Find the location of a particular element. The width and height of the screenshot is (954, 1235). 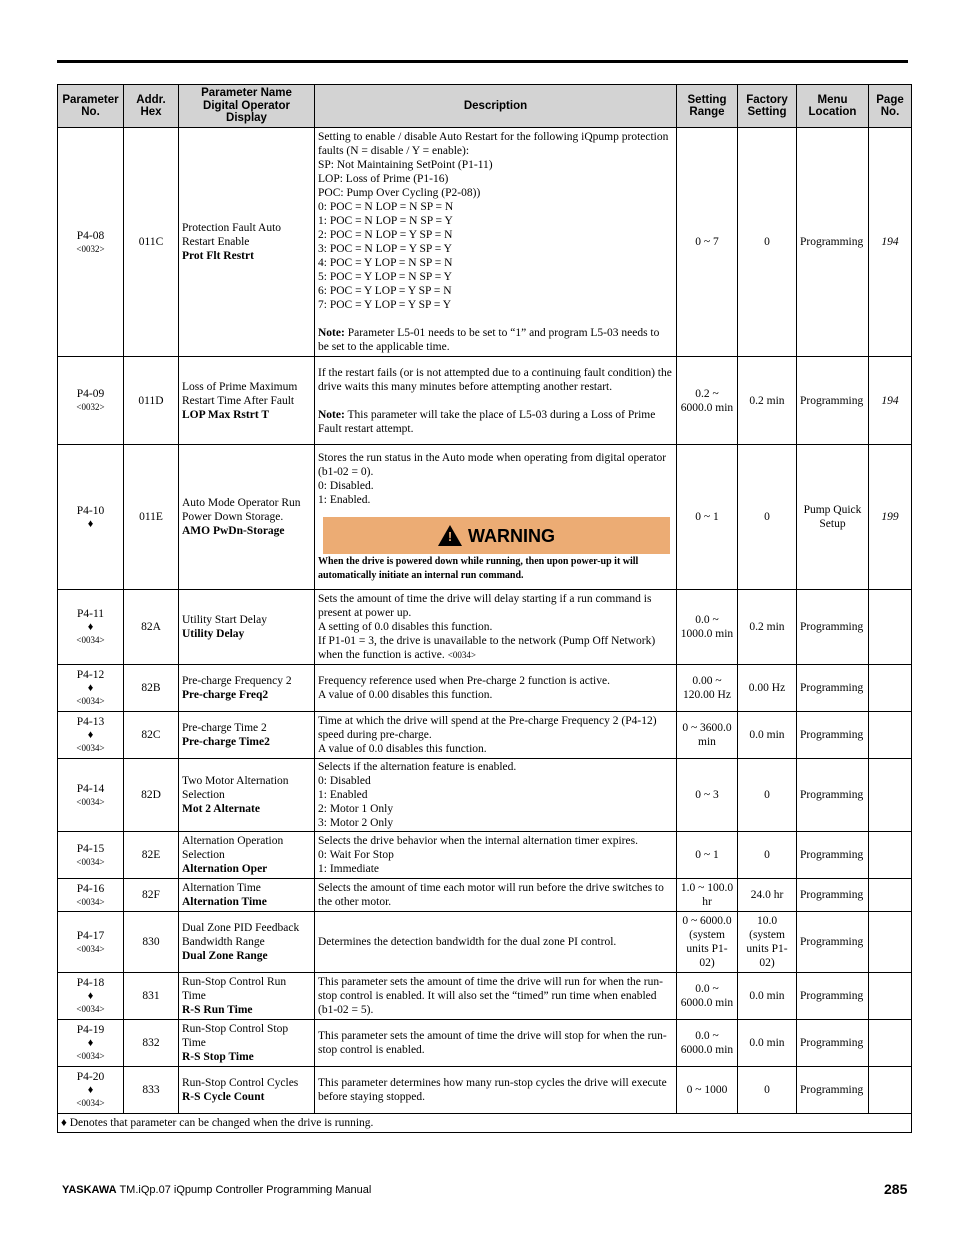

header-menu-location: Menu Location is located at coordinates (832, 106).